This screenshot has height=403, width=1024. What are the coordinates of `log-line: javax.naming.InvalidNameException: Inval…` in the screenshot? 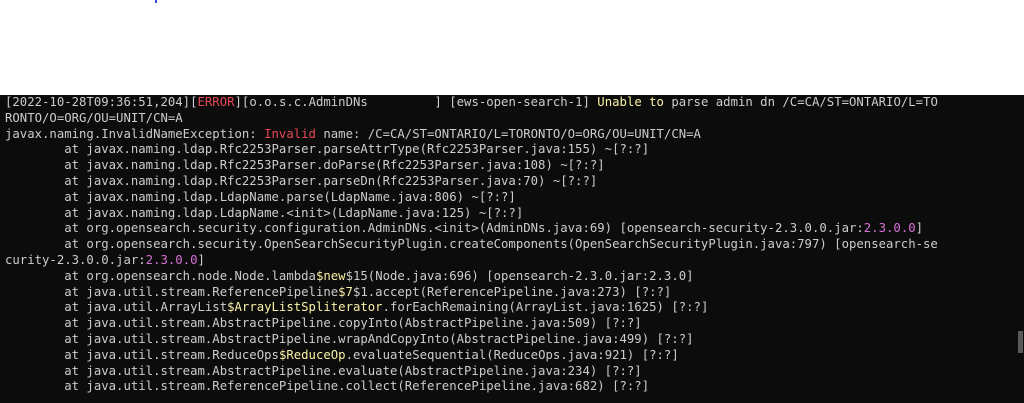 It's located at (511, 135).